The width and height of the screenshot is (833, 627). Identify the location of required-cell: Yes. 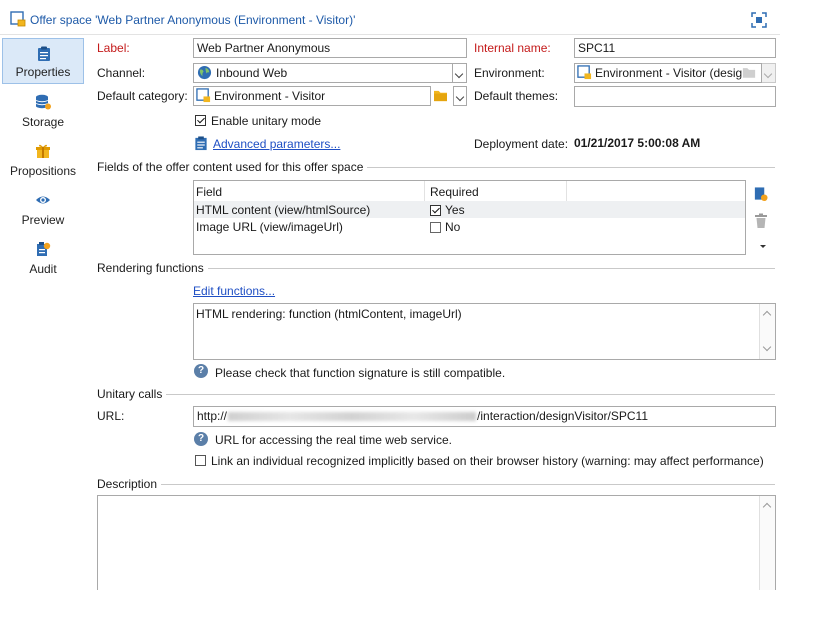
(455, 210).